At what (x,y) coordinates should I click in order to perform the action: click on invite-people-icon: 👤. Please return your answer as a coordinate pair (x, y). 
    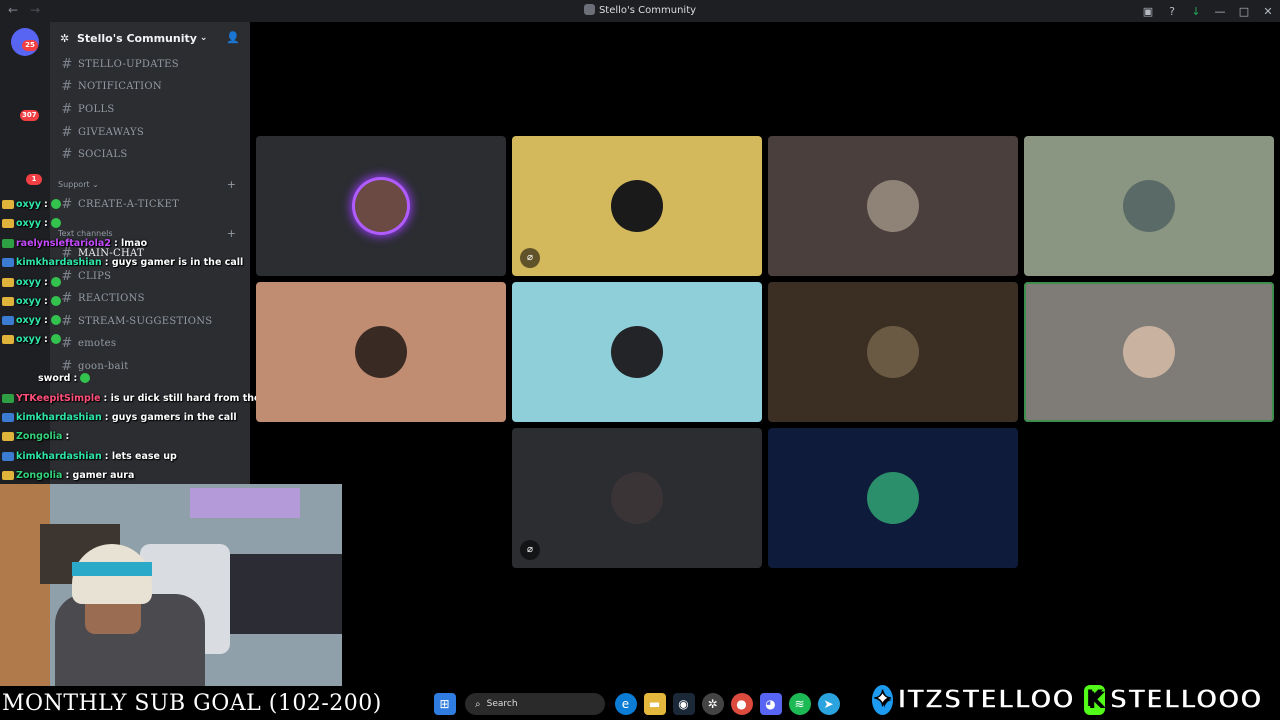
    Looking at the image, I should click on (233, 37).